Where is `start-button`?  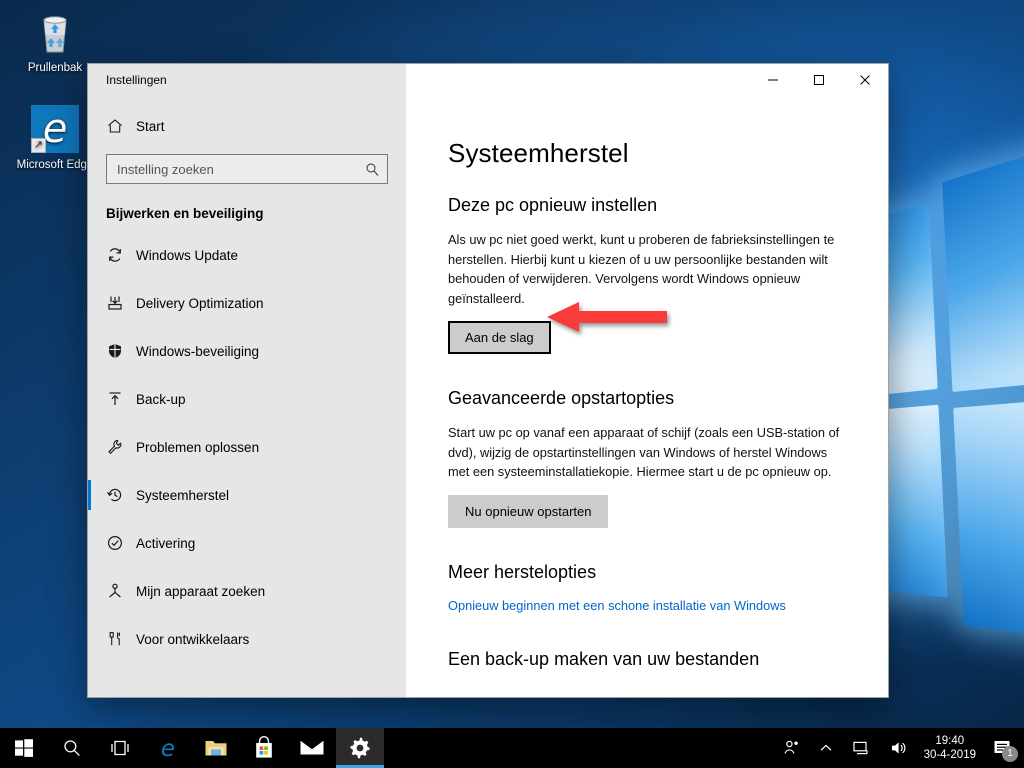
start-button is located at coordinates (24, 748).